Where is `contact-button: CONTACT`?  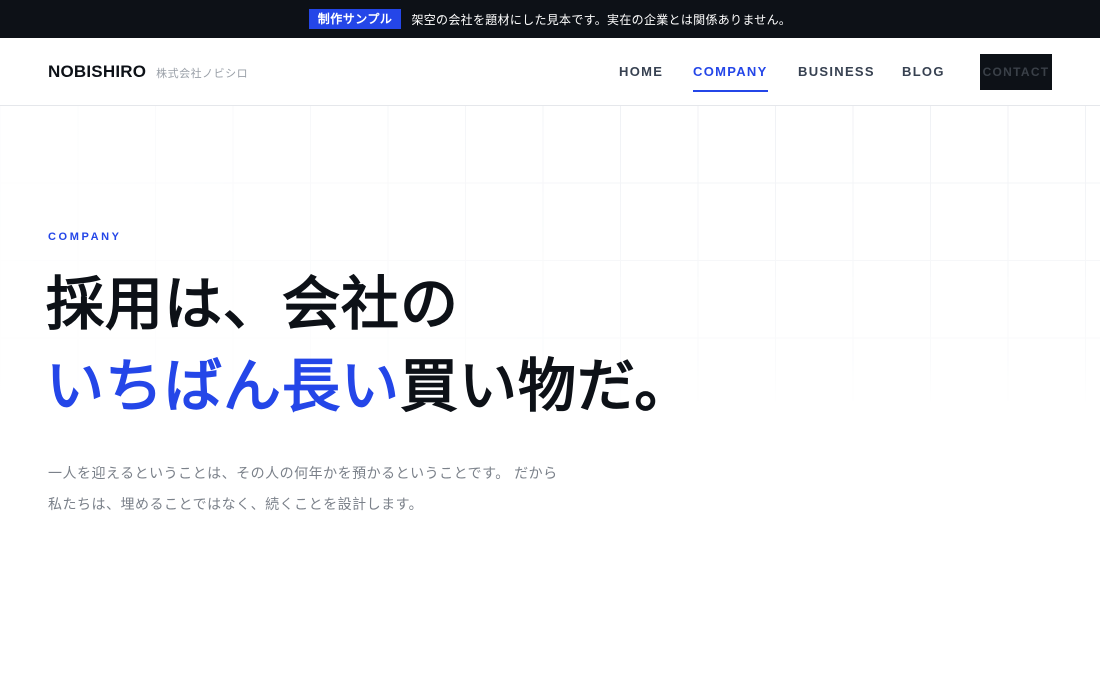 contact-button: CONTACT is located at coordinates (1016, 72).